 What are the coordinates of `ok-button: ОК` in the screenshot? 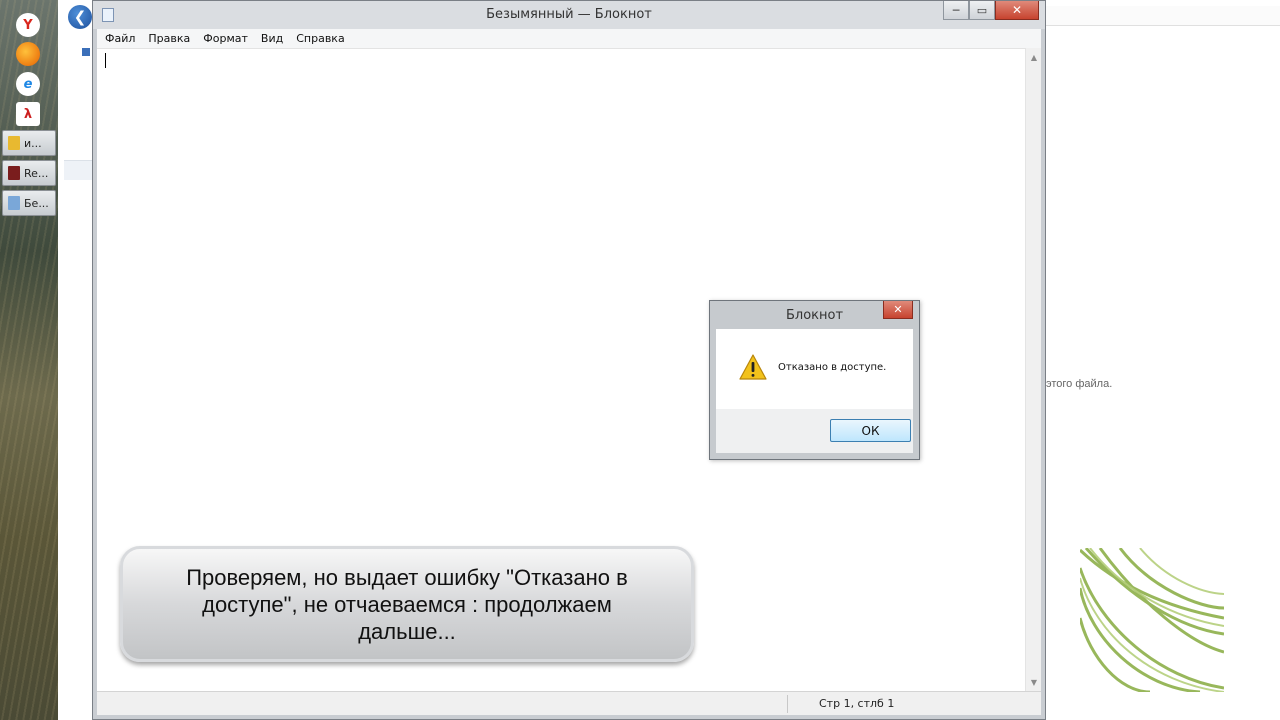 It's located at (870, 430).